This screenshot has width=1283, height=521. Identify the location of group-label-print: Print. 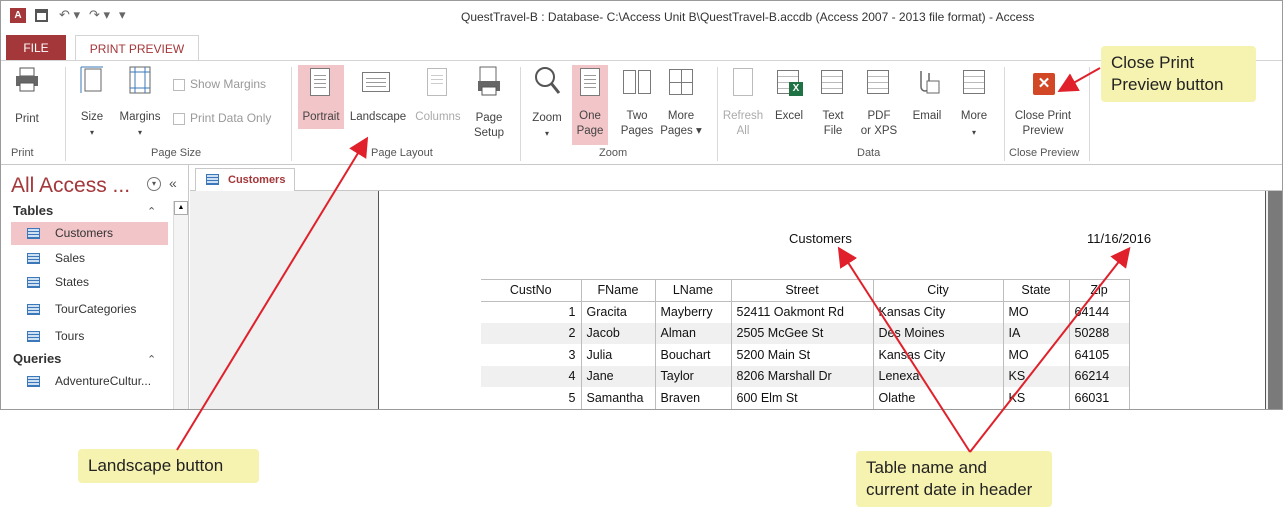
(22, 153).